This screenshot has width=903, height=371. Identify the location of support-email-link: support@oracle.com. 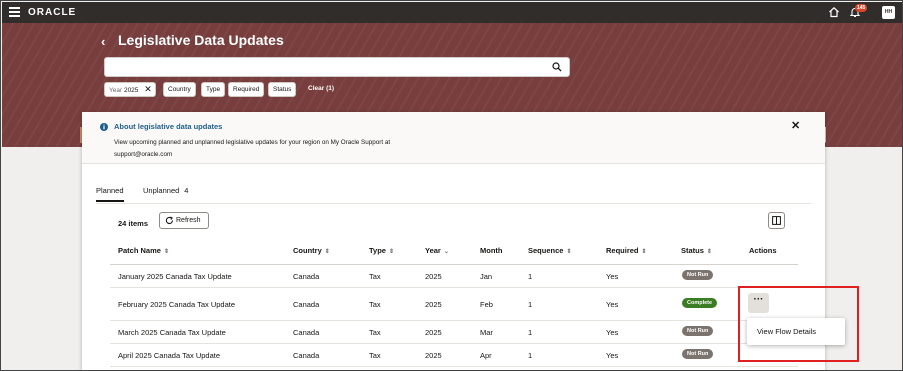
(279, 155).